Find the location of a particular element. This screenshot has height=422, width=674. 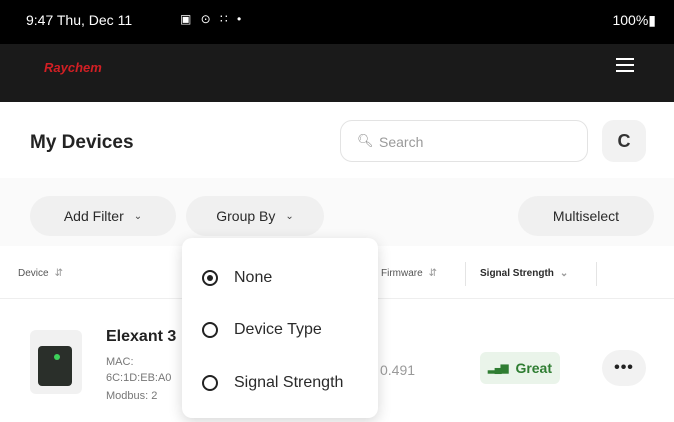

option-label: Device Type is located at coordinates (278, 329).